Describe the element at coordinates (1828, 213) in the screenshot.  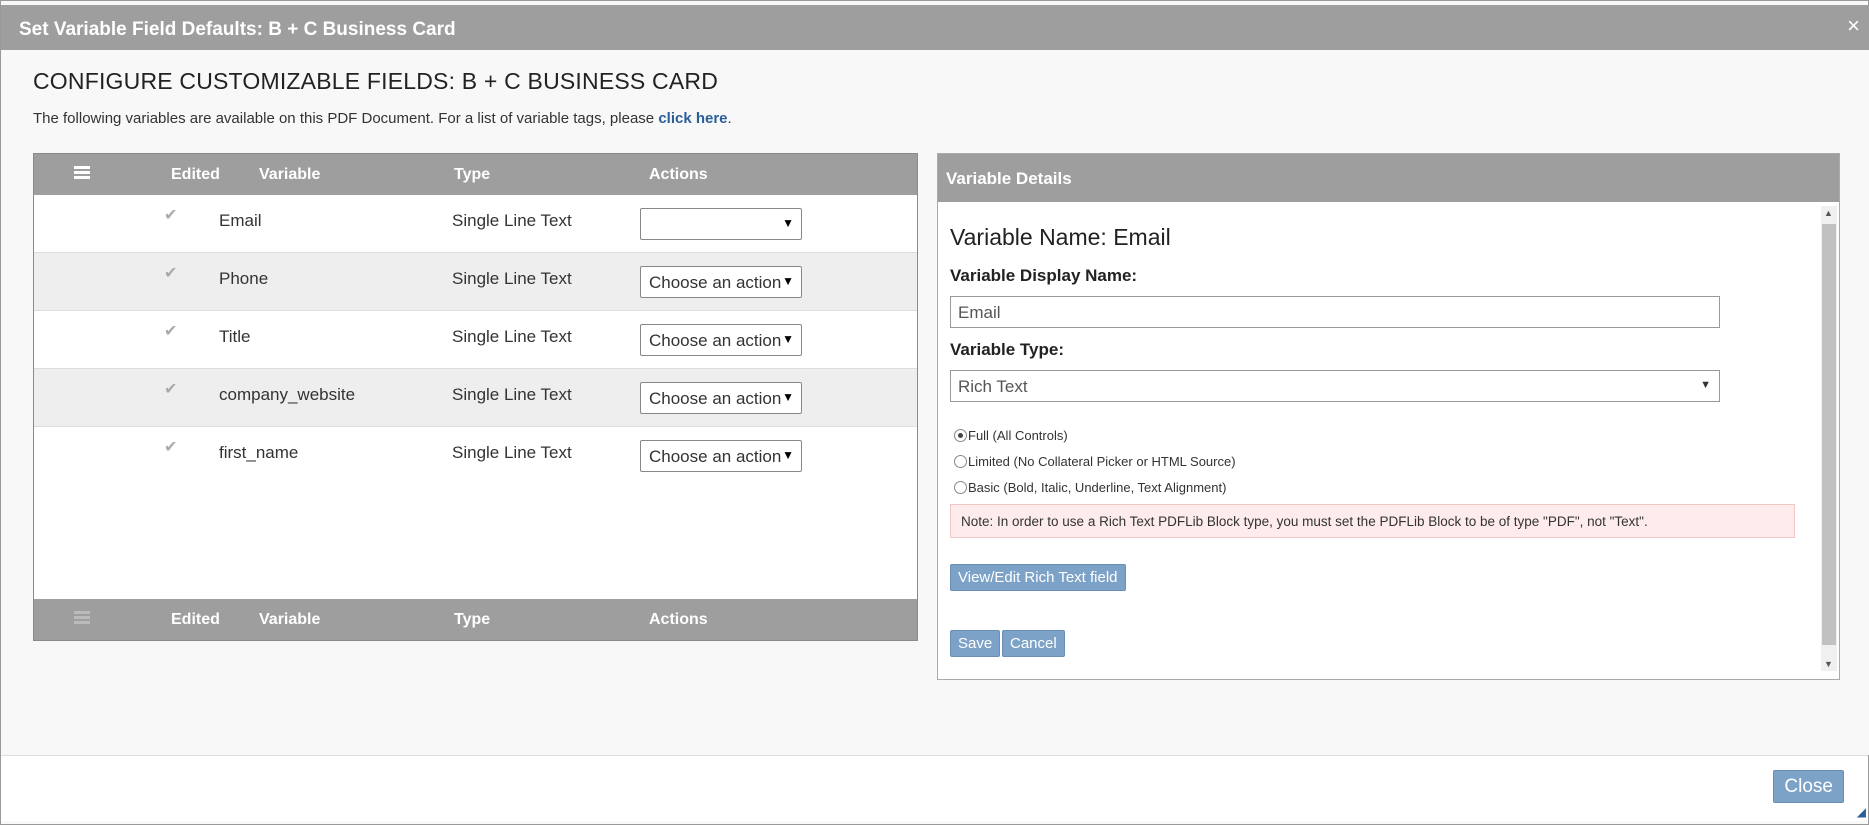
I see `scroll-up-icon: ▲` at that location.